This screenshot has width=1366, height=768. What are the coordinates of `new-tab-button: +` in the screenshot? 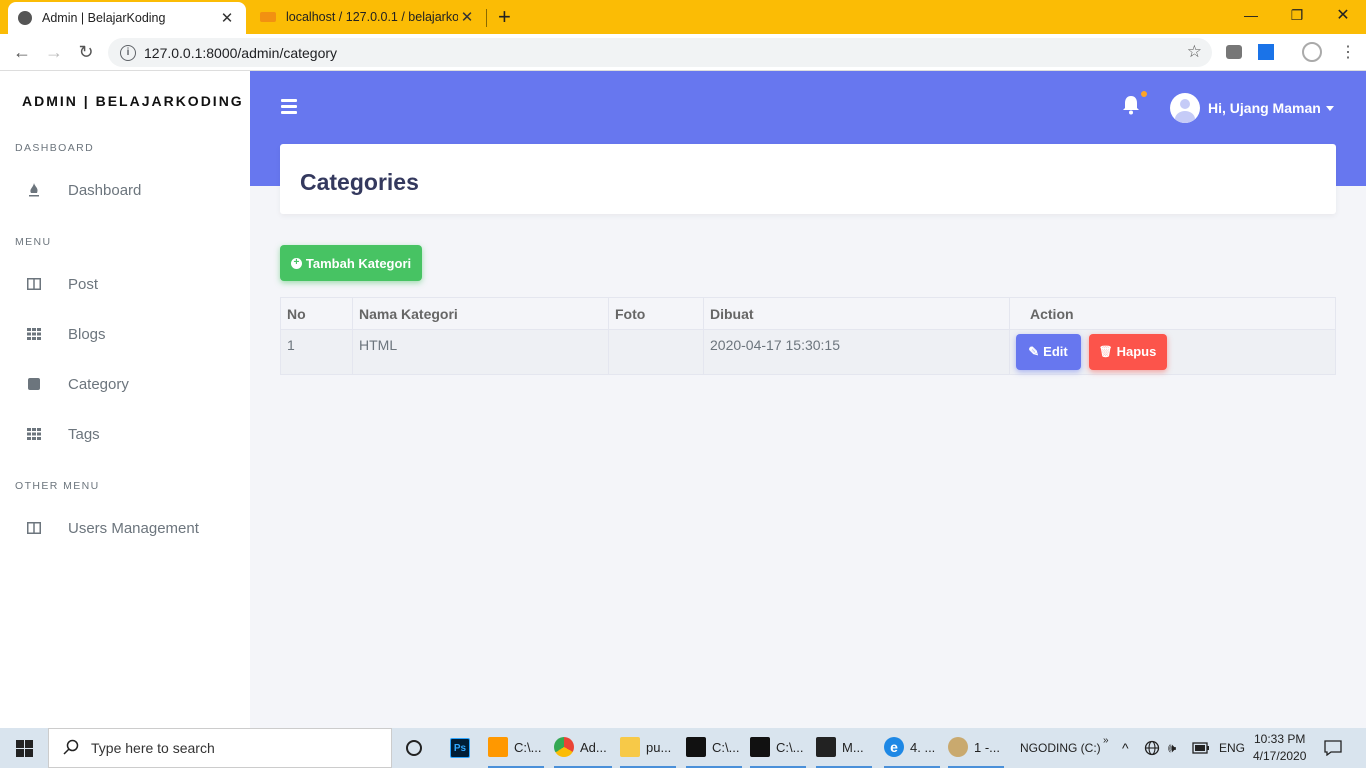 It's located at (504, 17).